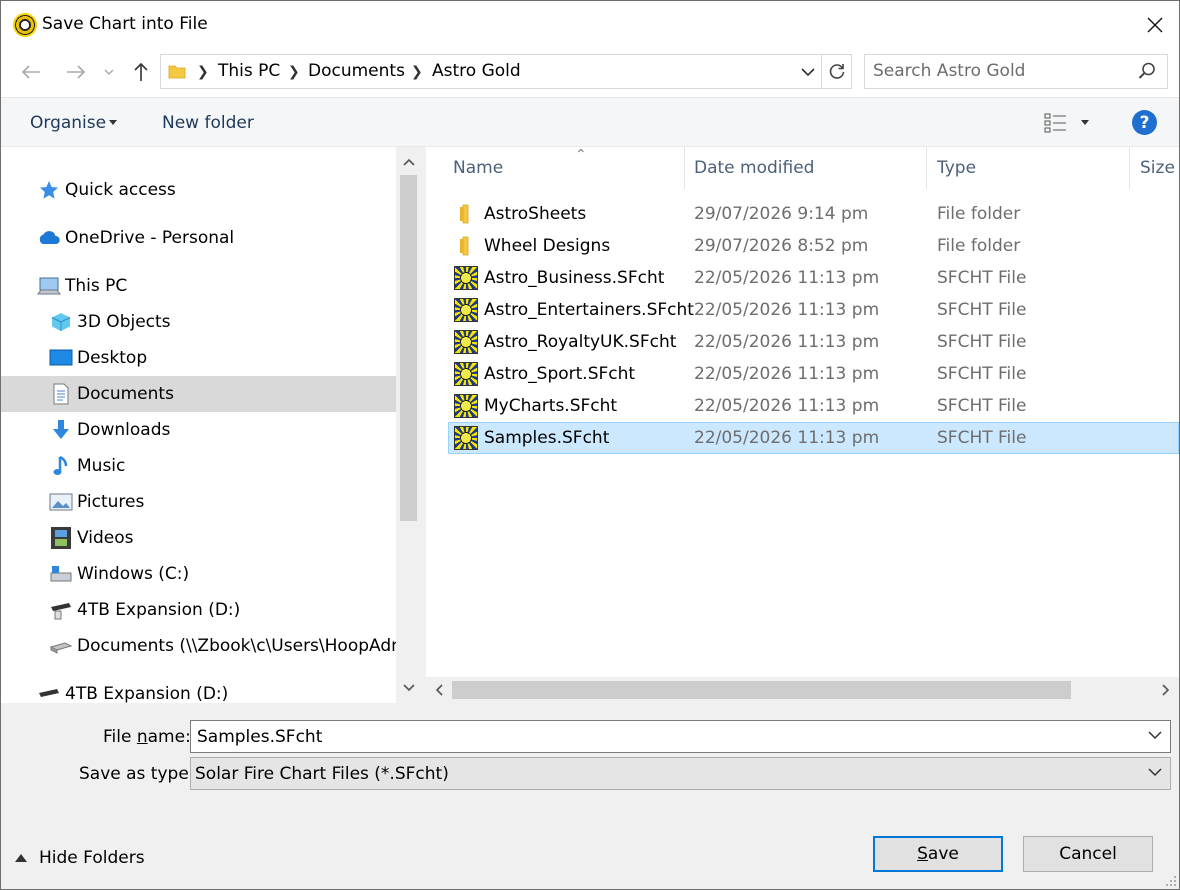  What do you see at coordinates (781, 214) in the screenshot?
I see `file-date: 29/07/2026 9:14 pm` at bounding box center [781, 214].